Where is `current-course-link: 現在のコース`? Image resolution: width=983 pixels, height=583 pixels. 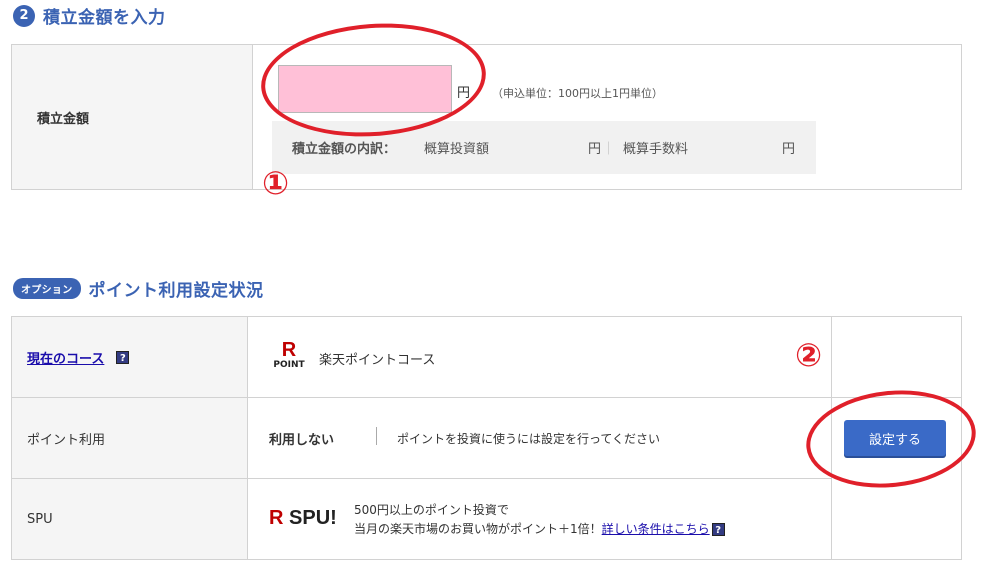
current-course-link: 現在のコース is located at coordinates (65, 357).